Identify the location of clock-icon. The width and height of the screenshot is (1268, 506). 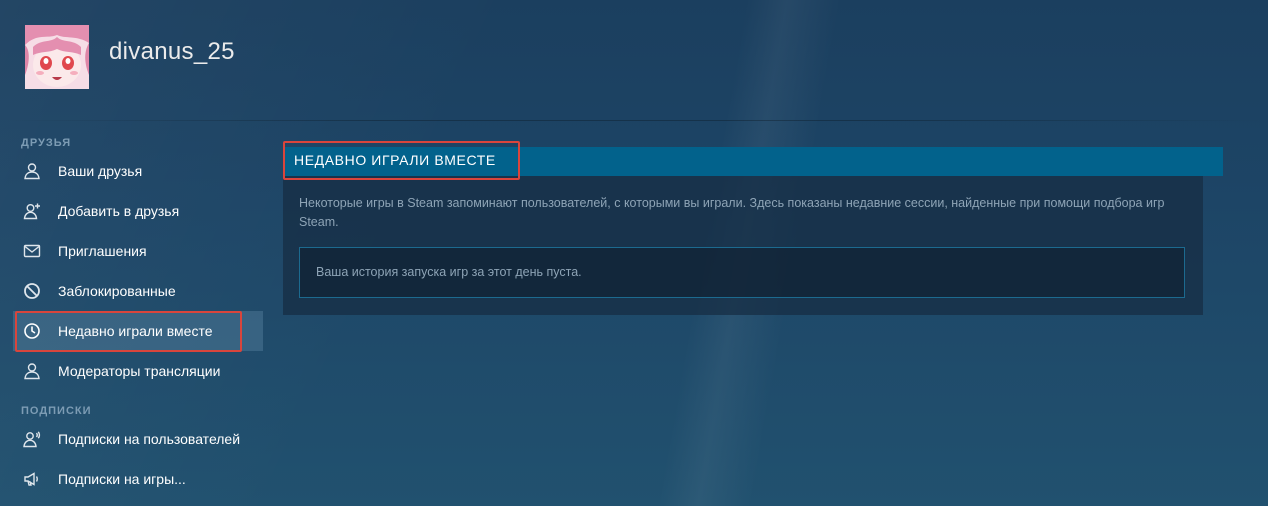
(32, 331).